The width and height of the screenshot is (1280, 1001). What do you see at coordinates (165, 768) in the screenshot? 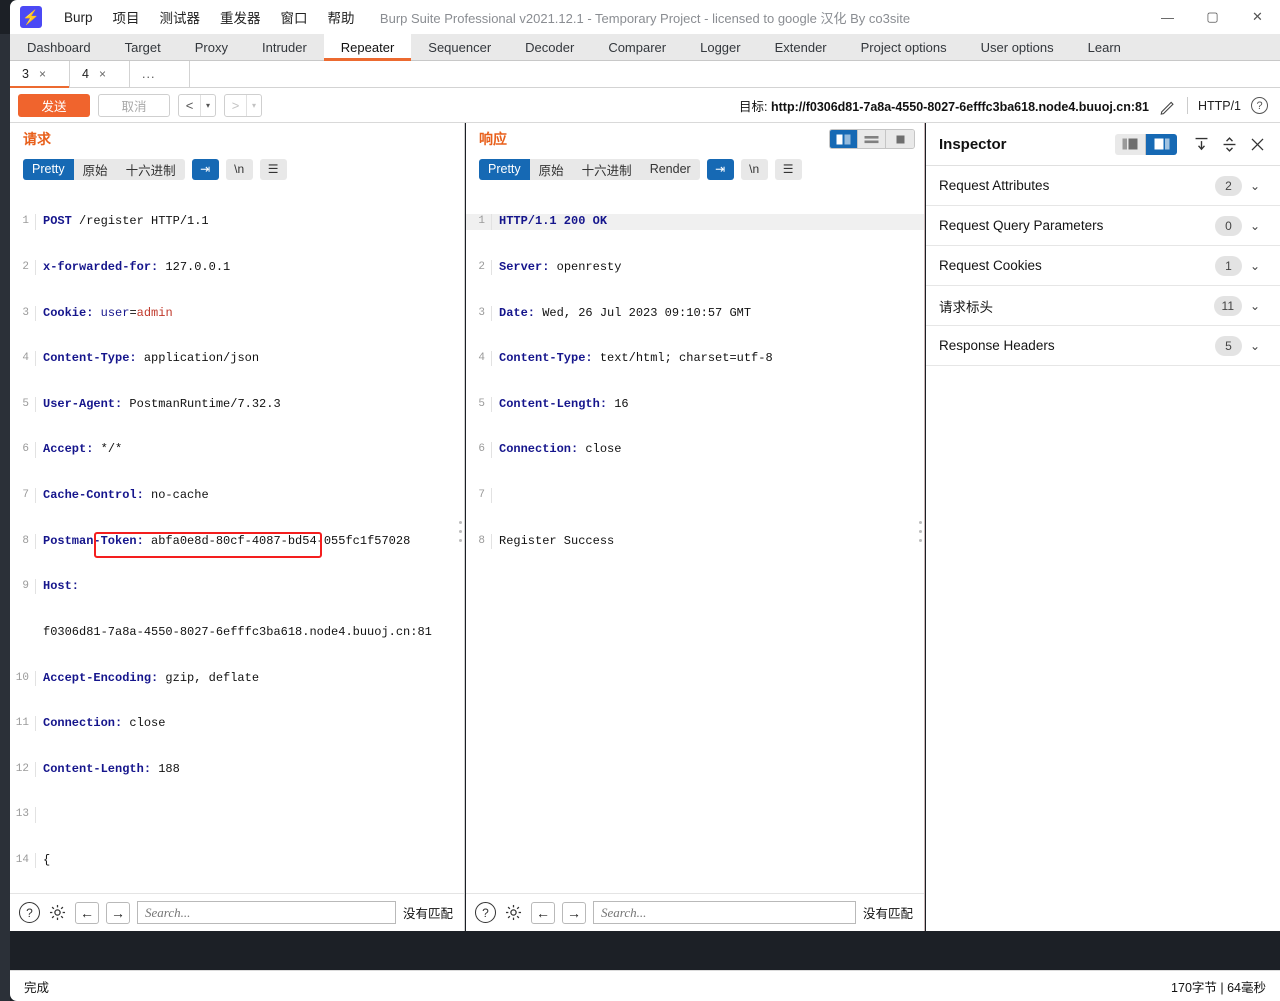
I see `header-value: 188` at bounding box center [165, 768].